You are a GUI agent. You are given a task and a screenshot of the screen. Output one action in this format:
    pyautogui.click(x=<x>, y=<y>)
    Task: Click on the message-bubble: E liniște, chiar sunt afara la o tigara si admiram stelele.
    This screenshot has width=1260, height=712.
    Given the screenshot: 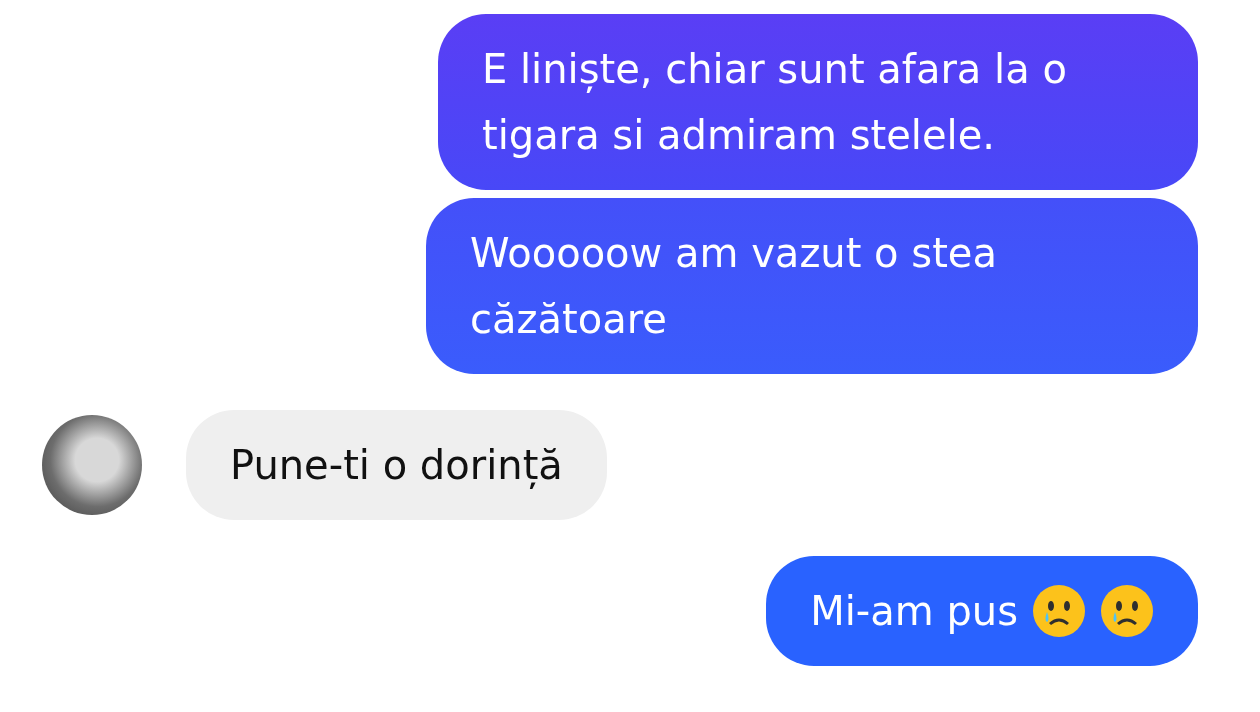 What is the action you would take?
    pyautogui.click(x=818, y=102)
    